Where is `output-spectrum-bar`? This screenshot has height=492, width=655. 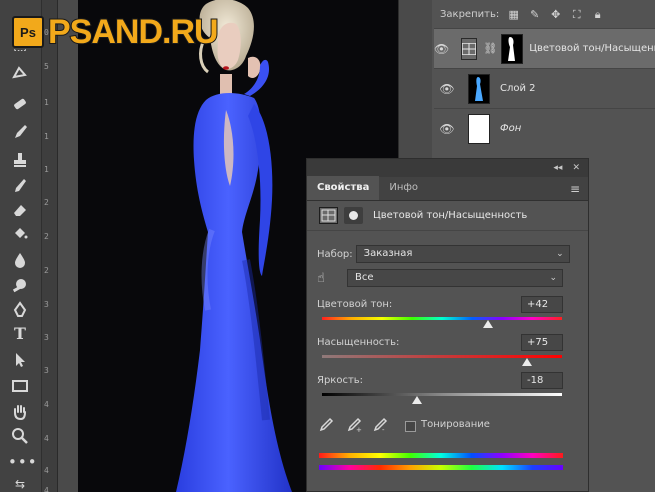 output-spectrum-bar is located at coordinates (441, 467).